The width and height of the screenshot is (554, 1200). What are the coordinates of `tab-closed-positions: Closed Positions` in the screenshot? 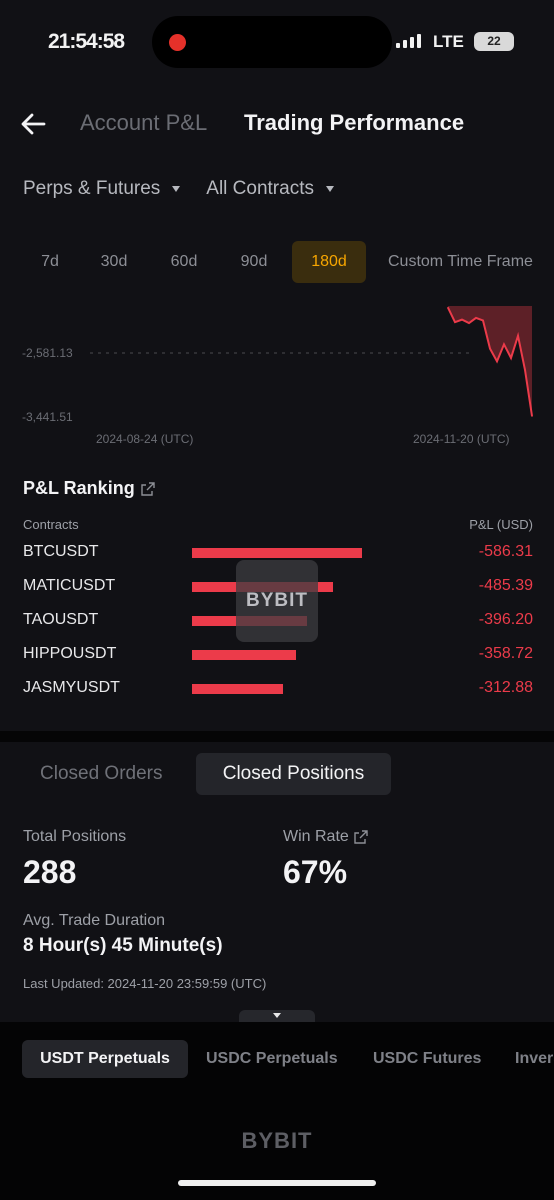 It's located at (293, 774).